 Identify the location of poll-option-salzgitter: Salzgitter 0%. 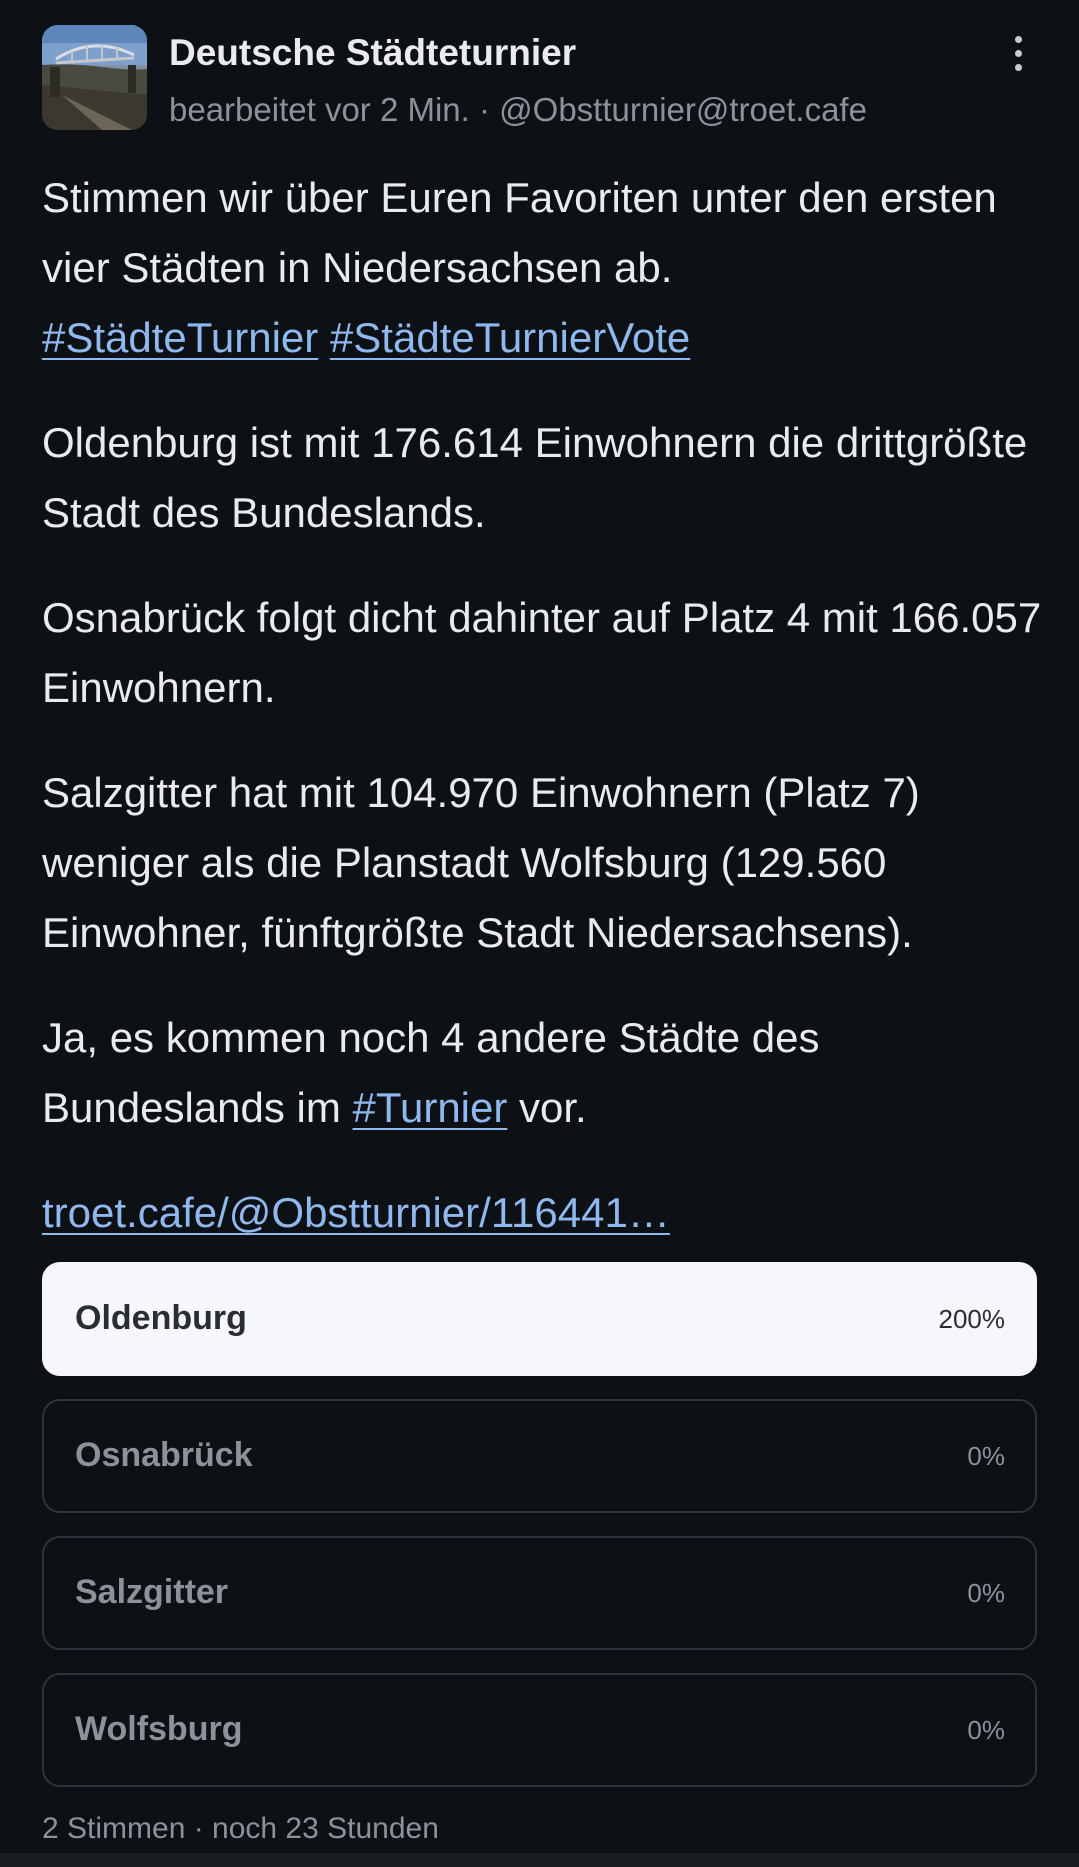
(539, 1593).